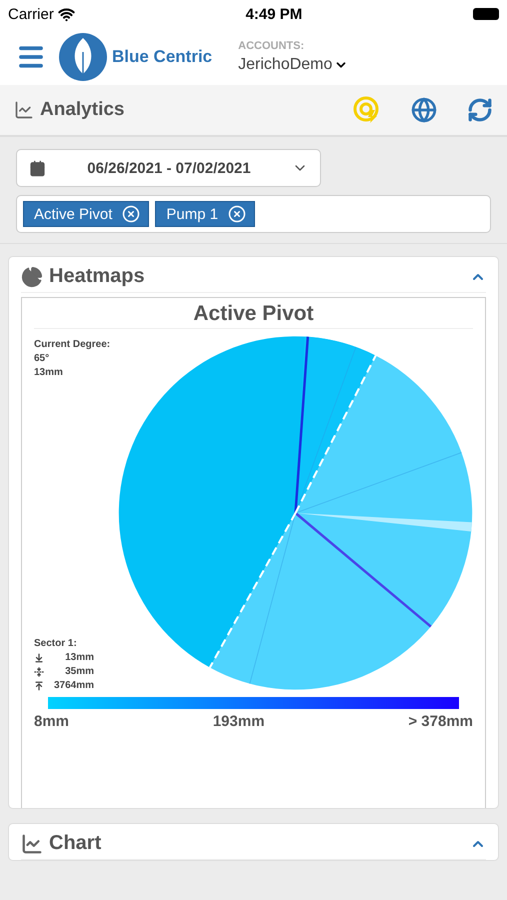  I want to click on status-time: 4:49 PM, so click(274, 14).